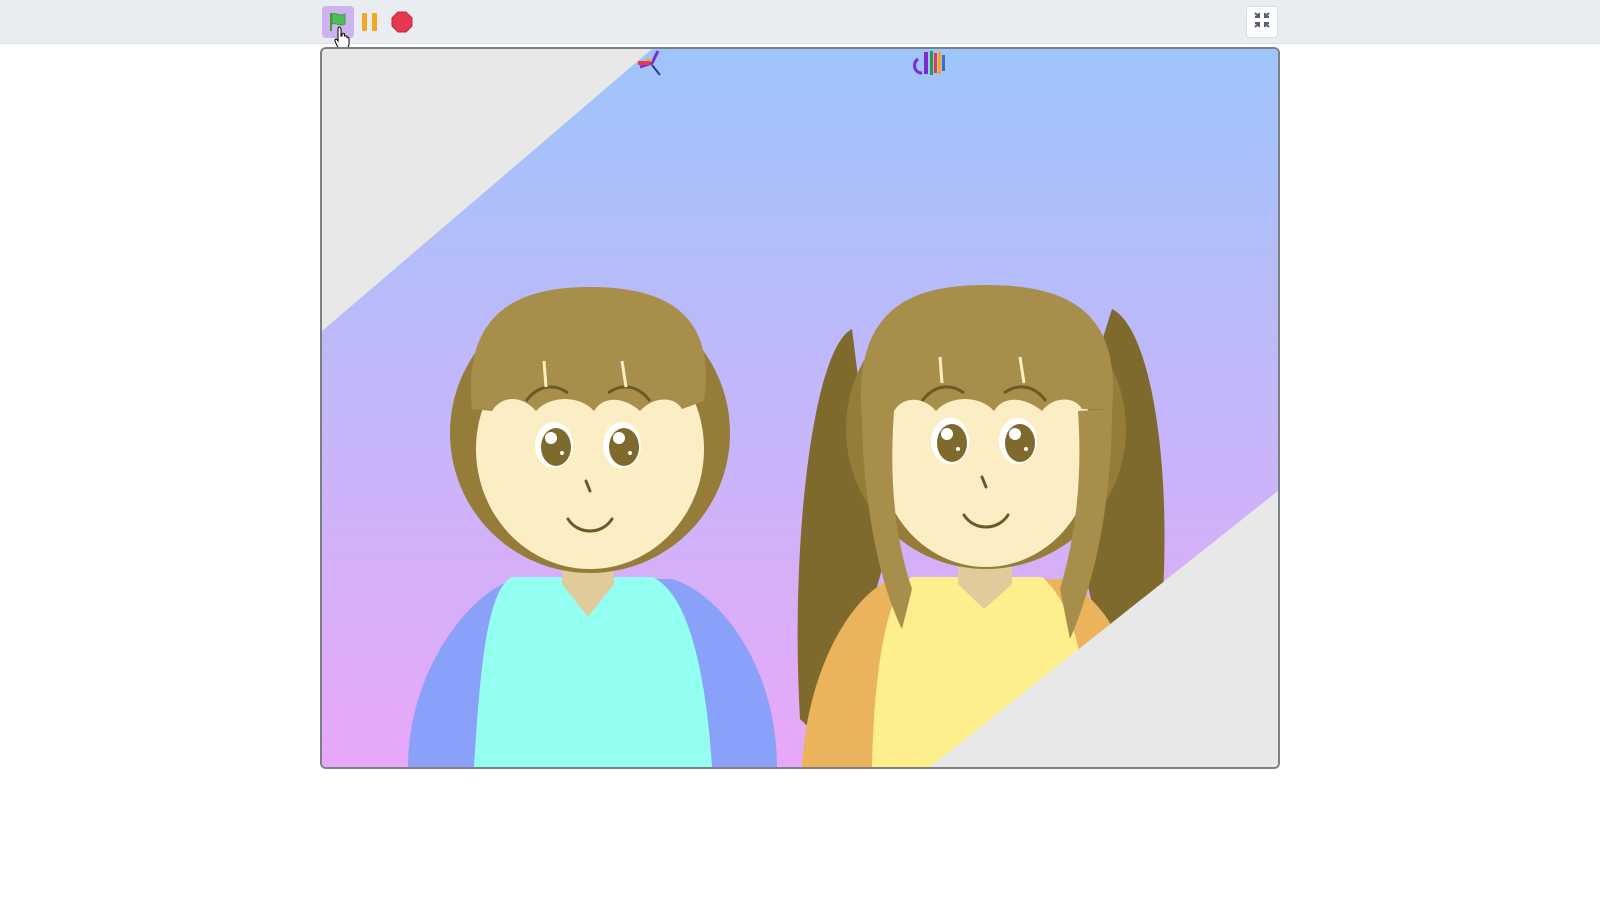  I want to click on exit-fullscreen-button, so click(1262, 22).